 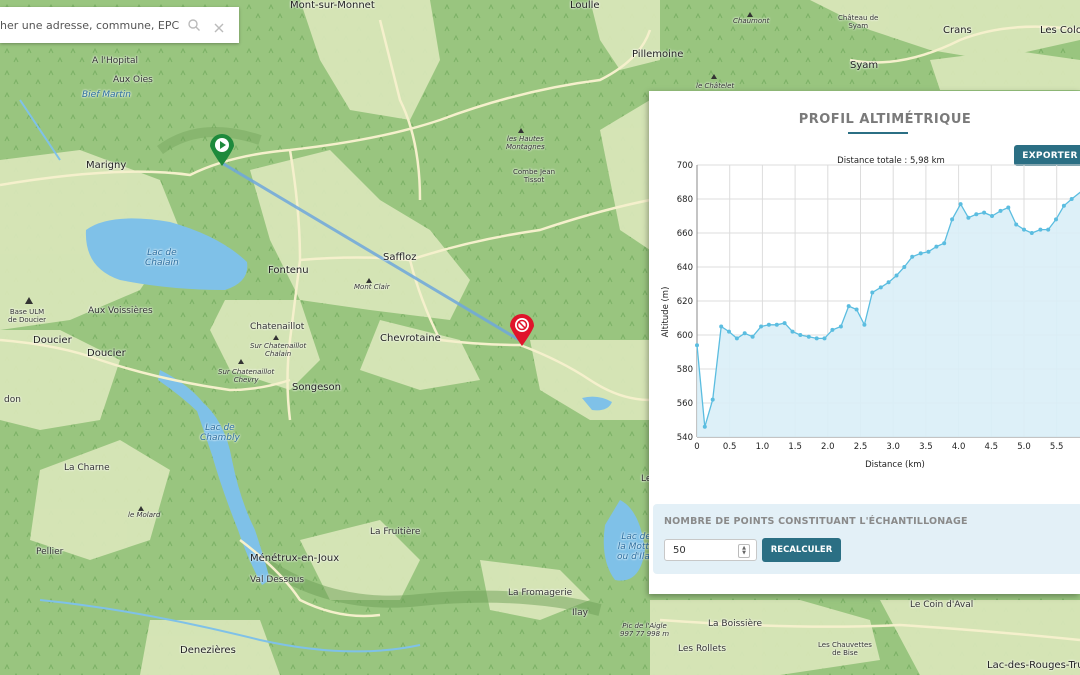 I want to click on clear-icon, so click(x=219, y=27).